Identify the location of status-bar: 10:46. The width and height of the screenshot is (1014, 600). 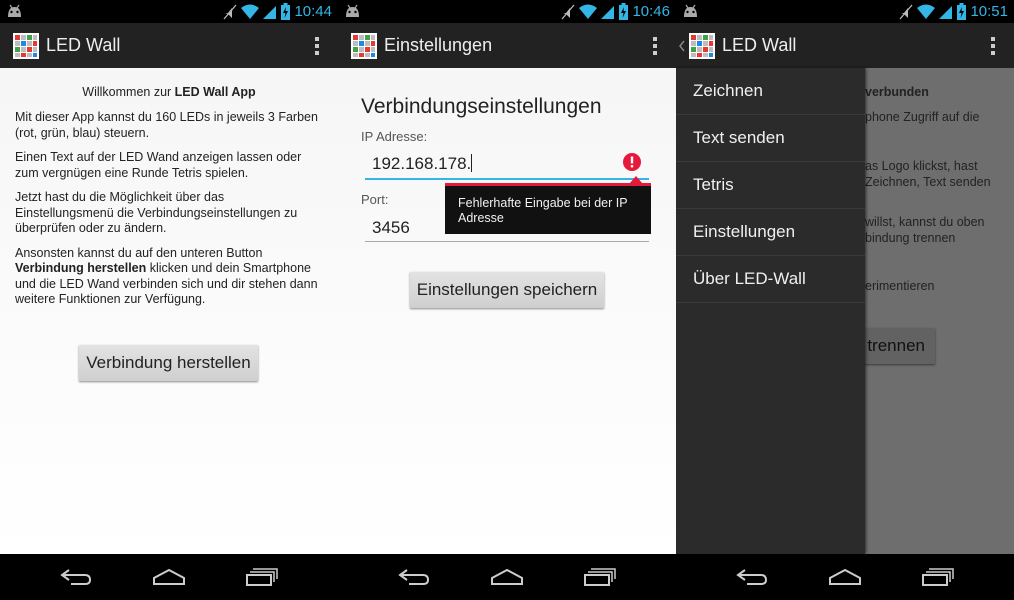
(507, 11).